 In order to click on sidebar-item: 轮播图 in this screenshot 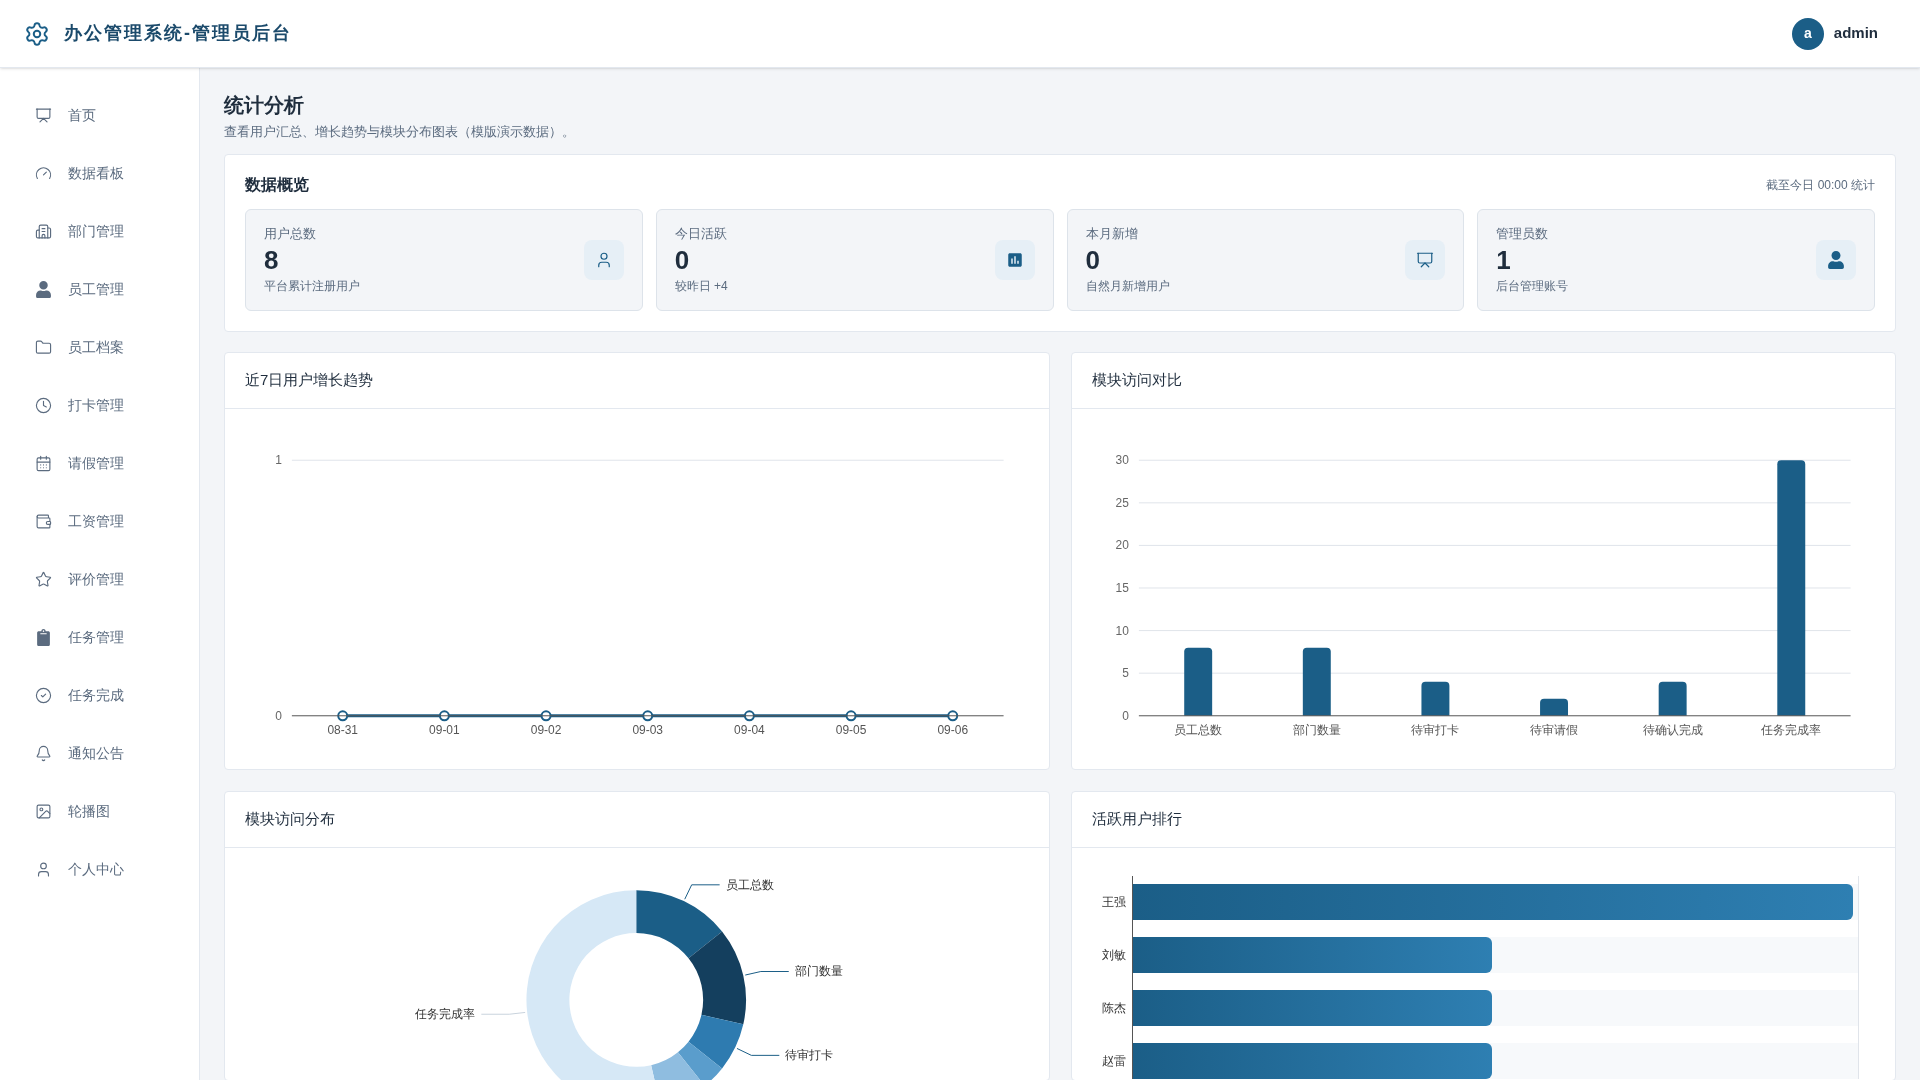, I will do `click(99, 811)`.